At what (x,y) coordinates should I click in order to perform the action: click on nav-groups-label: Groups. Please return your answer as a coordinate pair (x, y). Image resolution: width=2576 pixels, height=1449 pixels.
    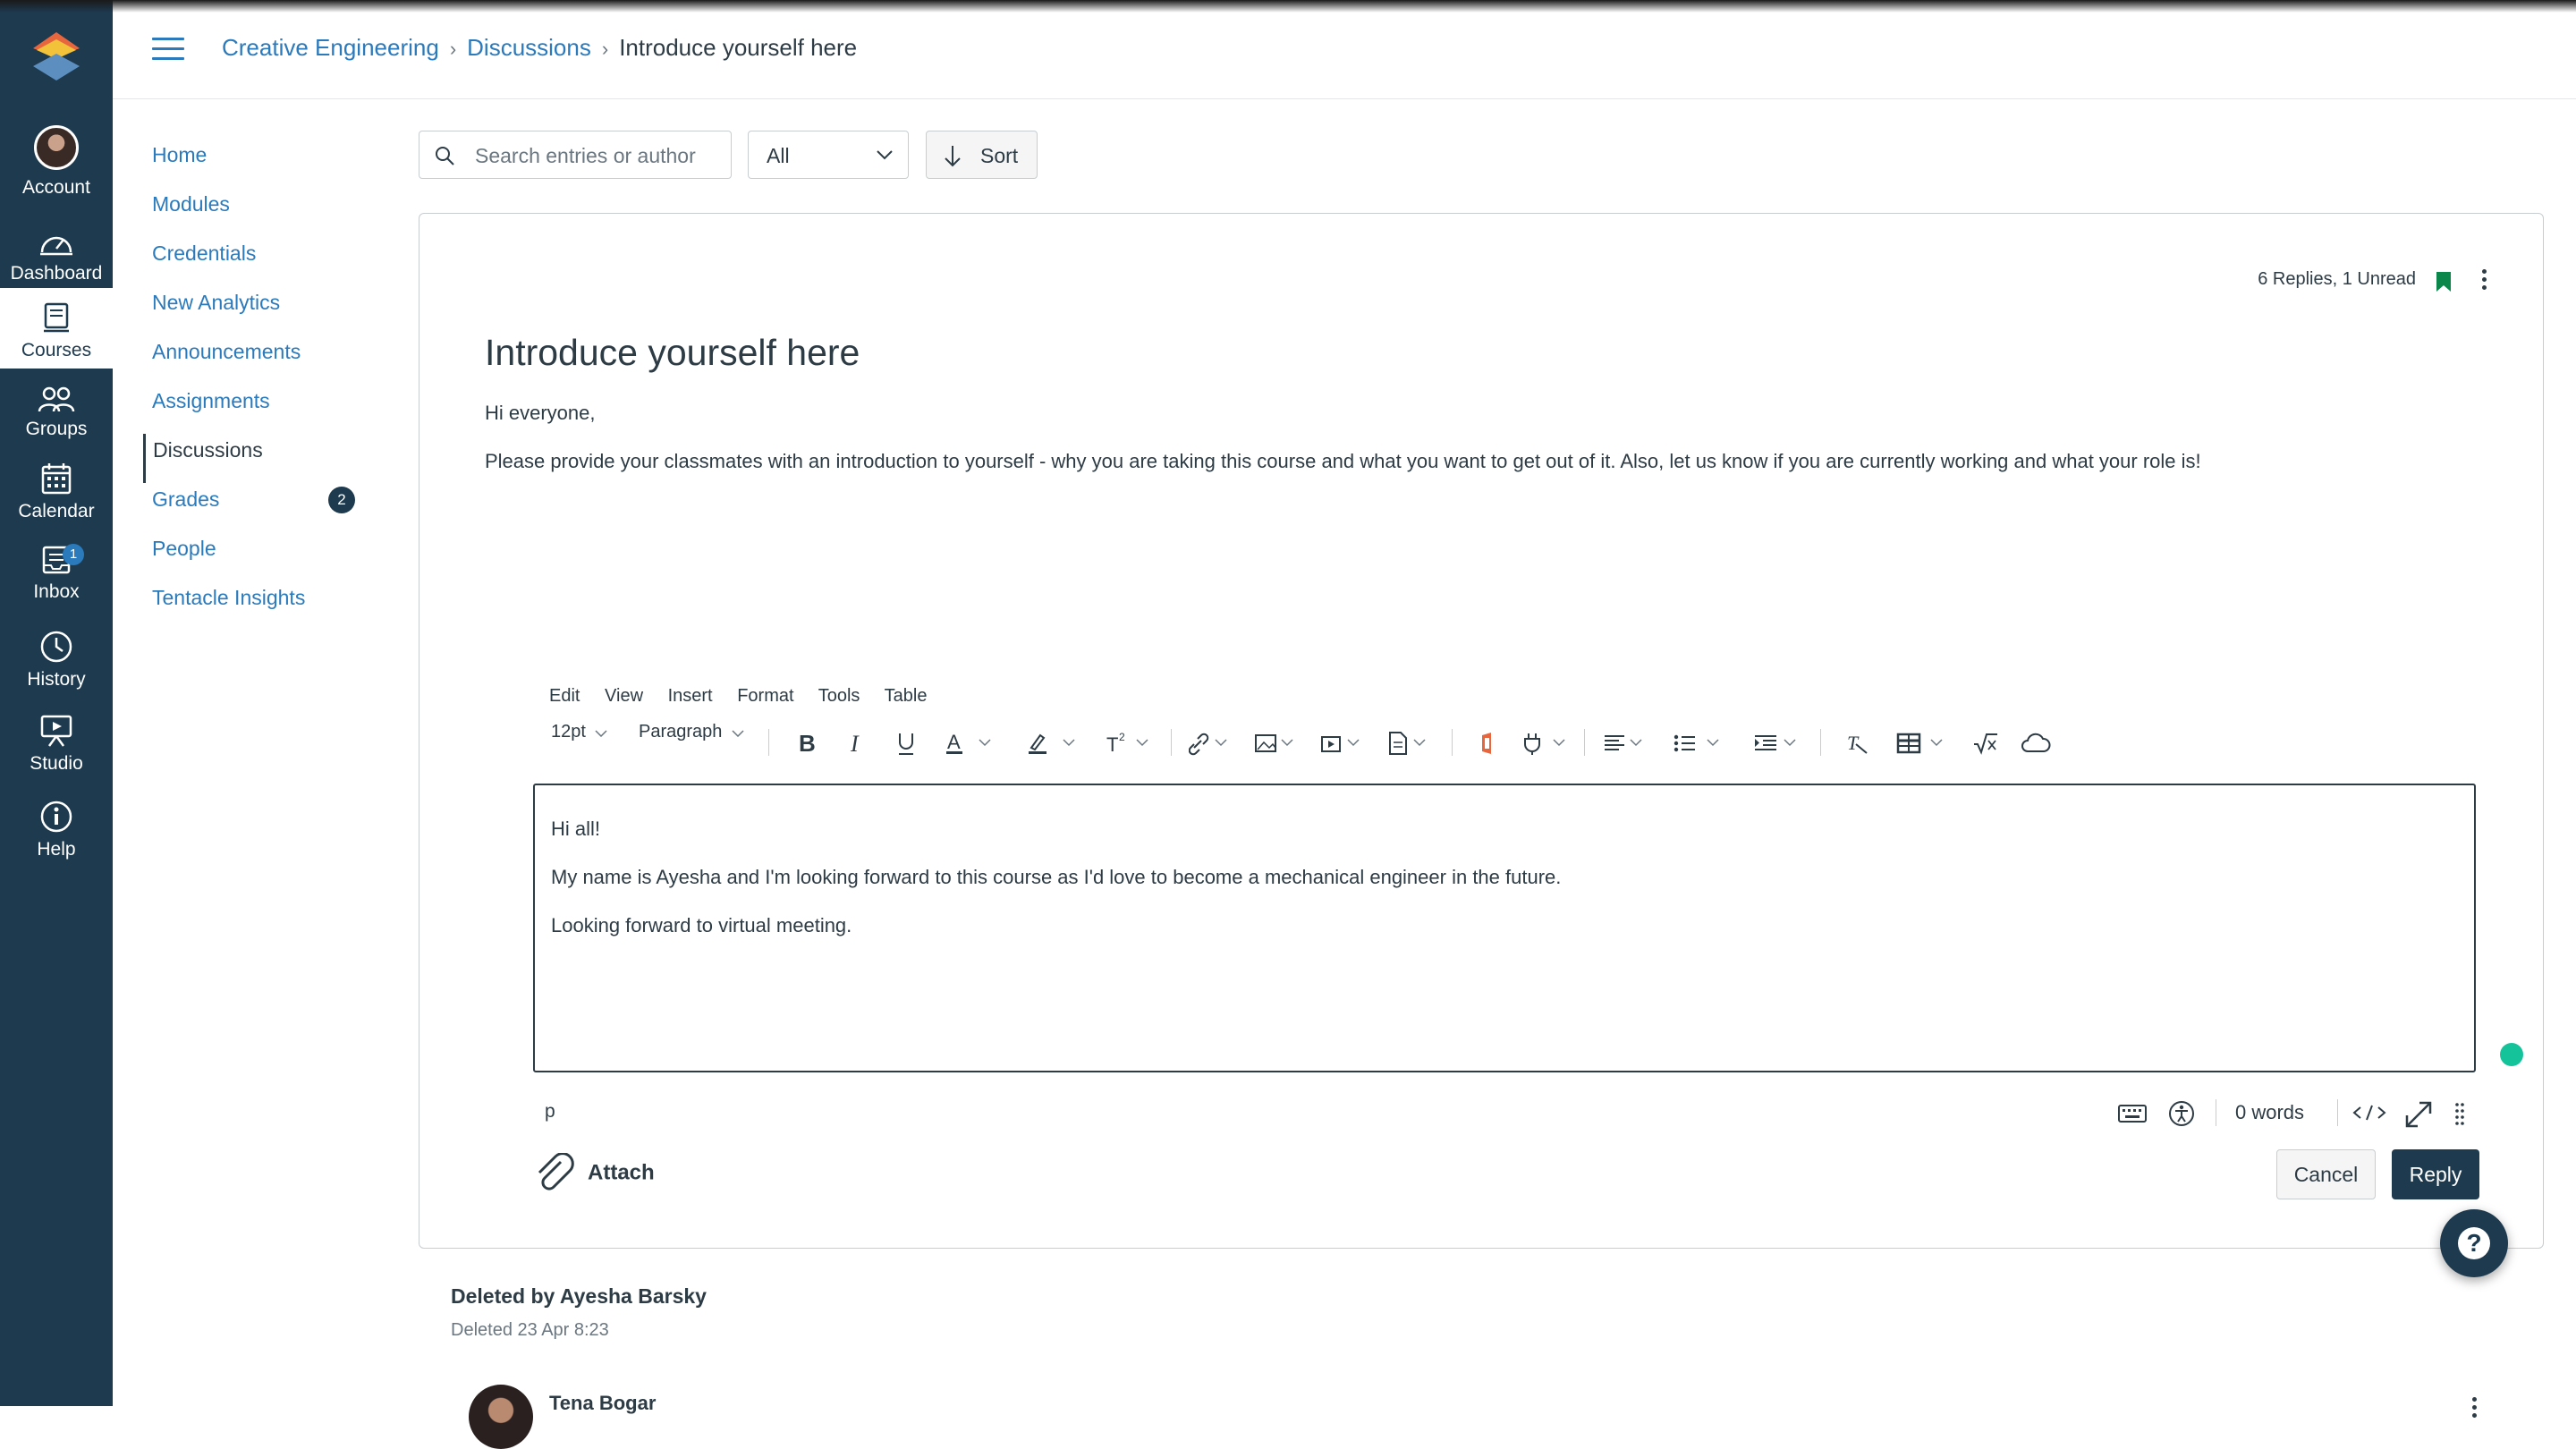
    Looking at the image, I should click on (56, 429).